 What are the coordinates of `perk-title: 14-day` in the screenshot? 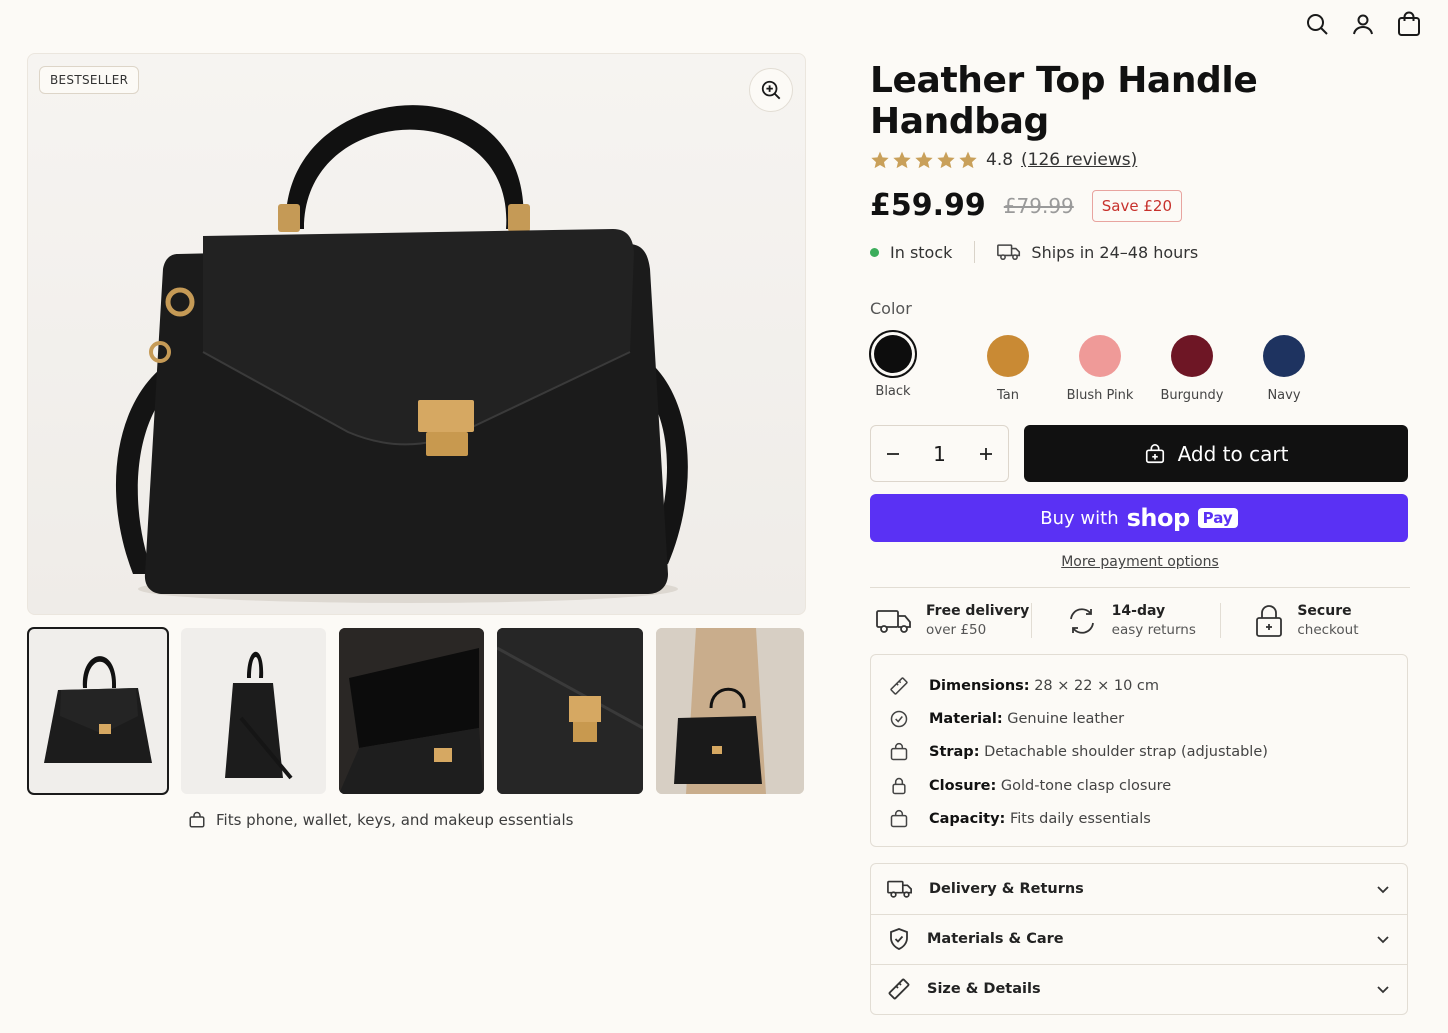 It's located at (1138, 611).